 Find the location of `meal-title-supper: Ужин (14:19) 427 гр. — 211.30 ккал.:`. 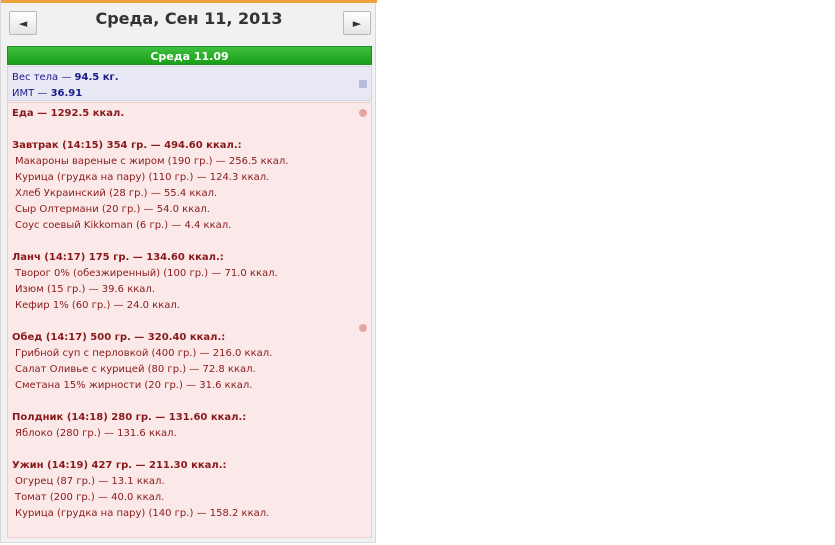

meal-title-supper: Ужин (14:19) 427 гр. — 211.30 ккал.: is located at coordinates (119, 465).